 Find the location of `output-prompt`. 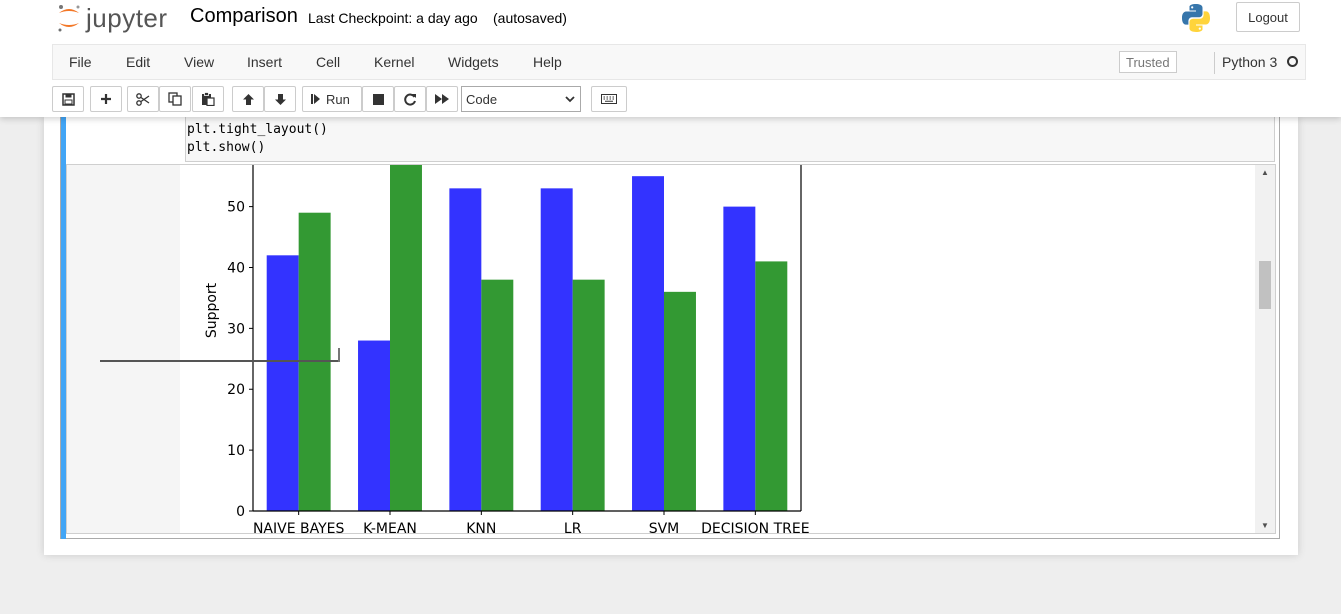

output-prompt is located at coordinates (124, 349).